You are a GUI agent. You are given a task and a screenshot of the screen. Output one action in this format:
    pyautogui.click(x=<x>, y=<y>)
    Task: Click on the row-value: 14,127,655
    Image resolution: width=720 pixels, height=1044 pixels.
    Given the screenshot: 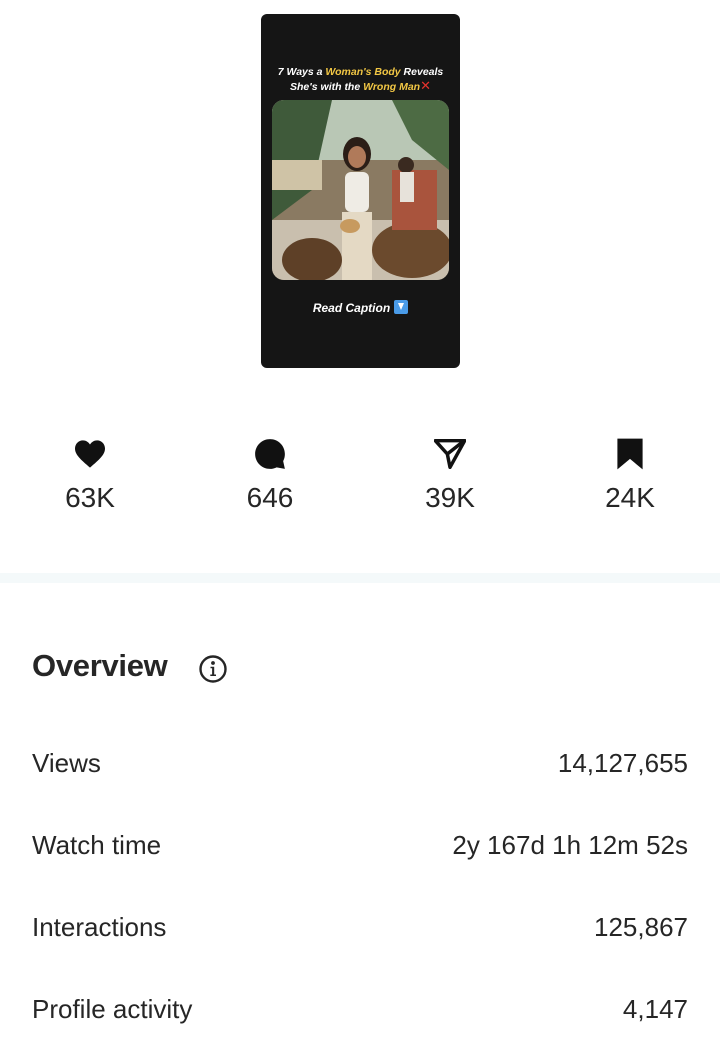 What is the action you would take?
    pyautogui.click(x=622, y=762)
    